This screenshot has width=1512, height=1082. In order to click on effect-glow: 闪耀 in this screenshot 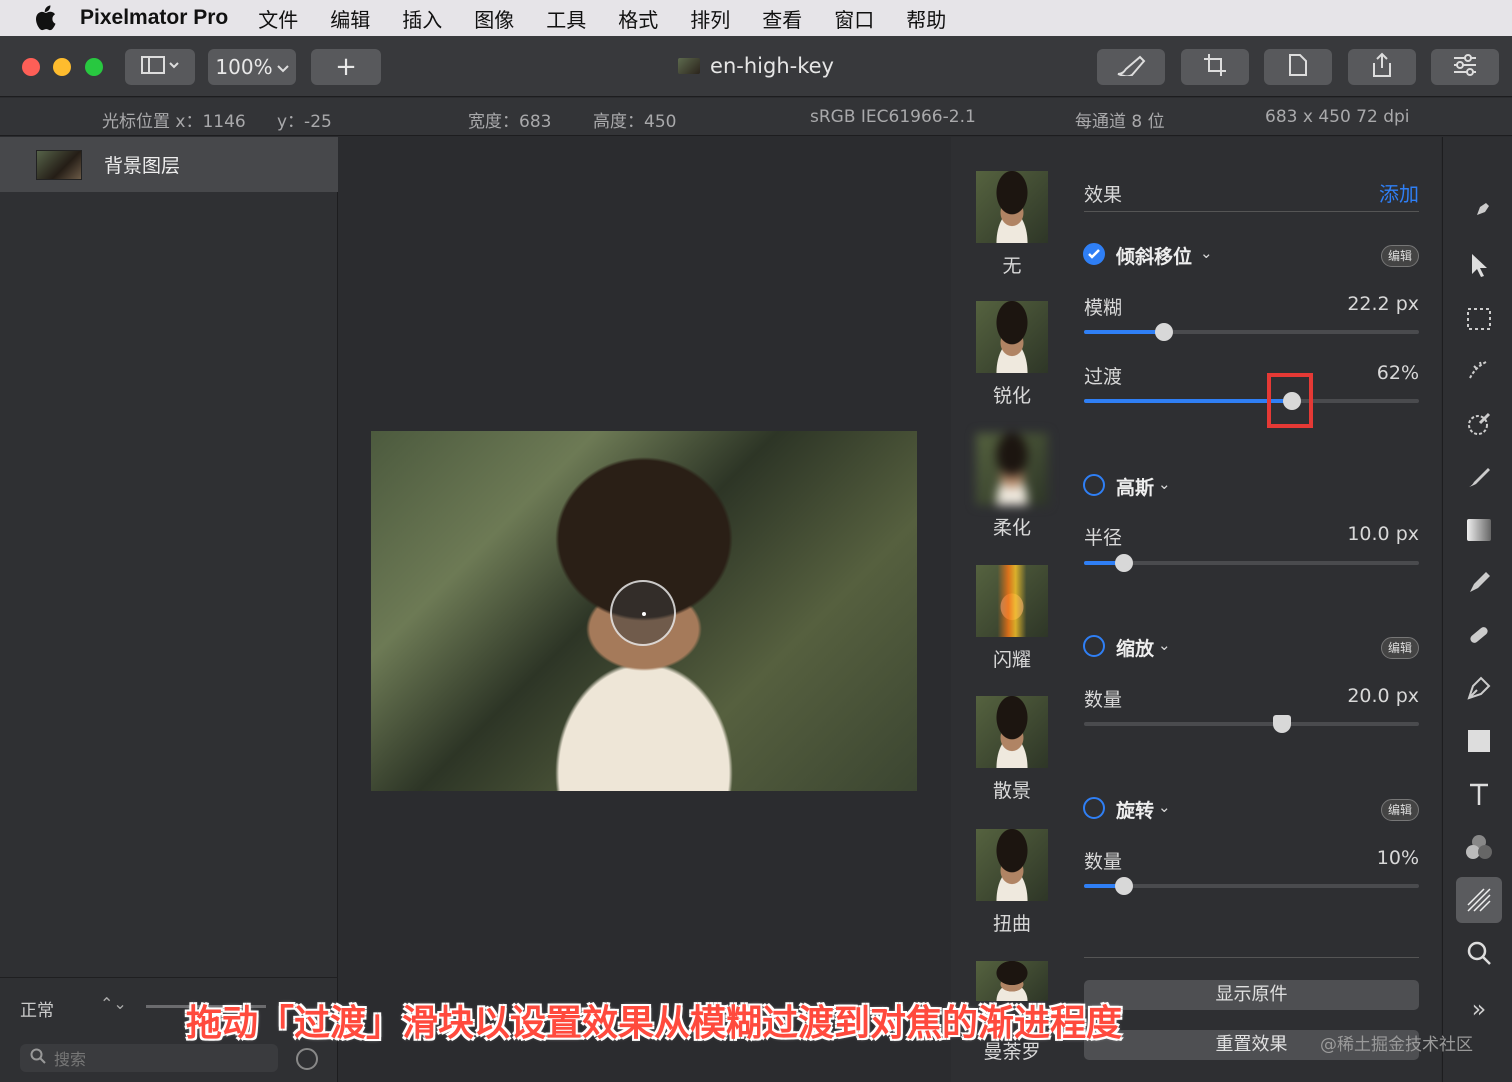, I will do `click(1012, 618)`.